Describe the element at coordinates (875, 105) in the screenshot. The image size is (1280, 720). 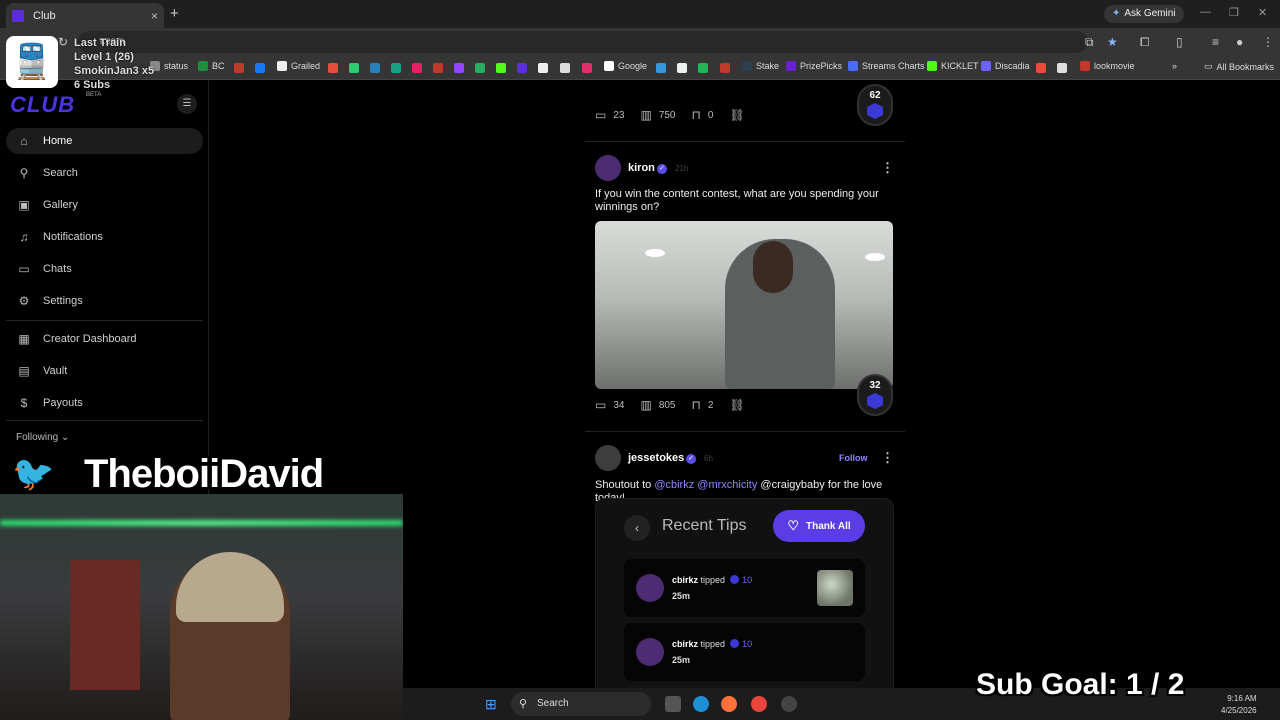
I see `post-score-badge: 62` at that location.